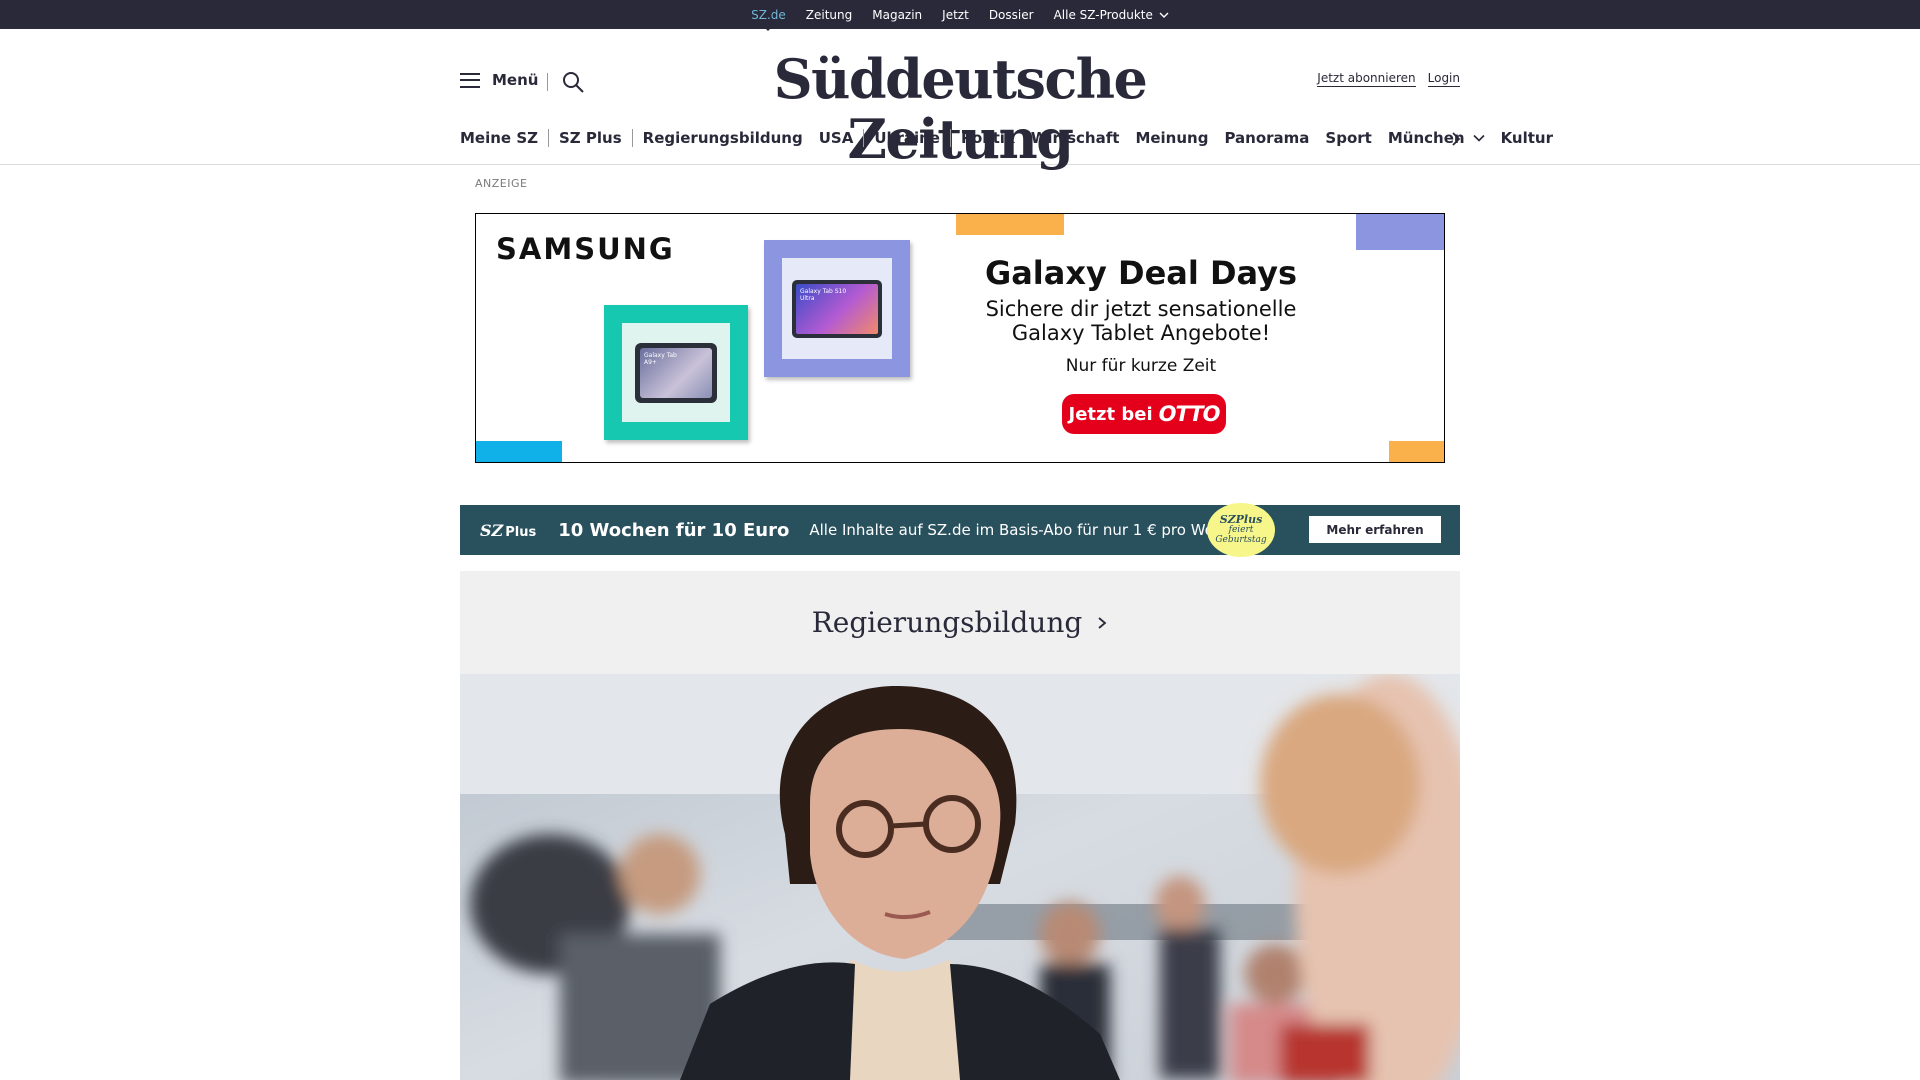  I want to click on section-header-regierungsbildung: Regierungsbildung, so click(960, 622).